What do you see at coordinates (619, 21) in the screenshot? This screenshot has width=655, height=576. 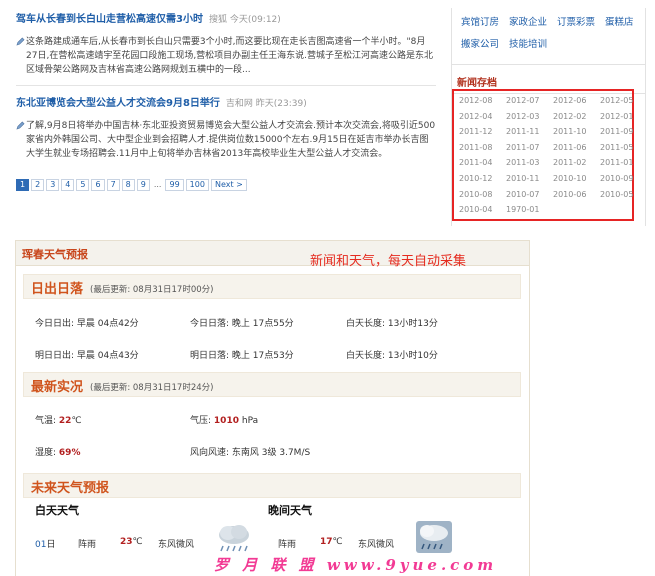 I see `category-link: 蛋糕店` at bounding box center [619, 21].